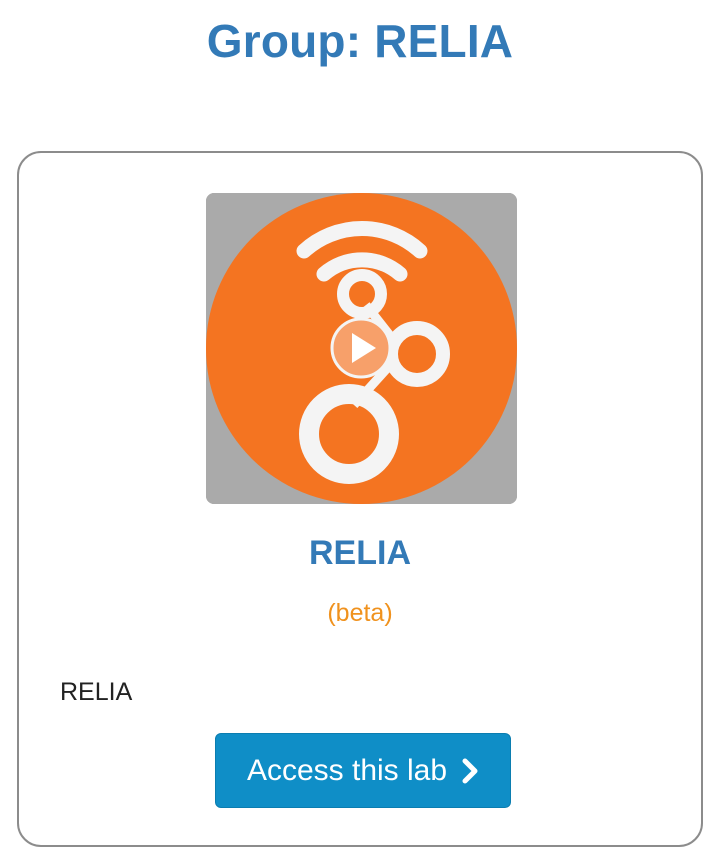 The height and width of the screenshot is (866, 720). I want to click on access-lab-button-label: Access this lab, so click(347, 770).